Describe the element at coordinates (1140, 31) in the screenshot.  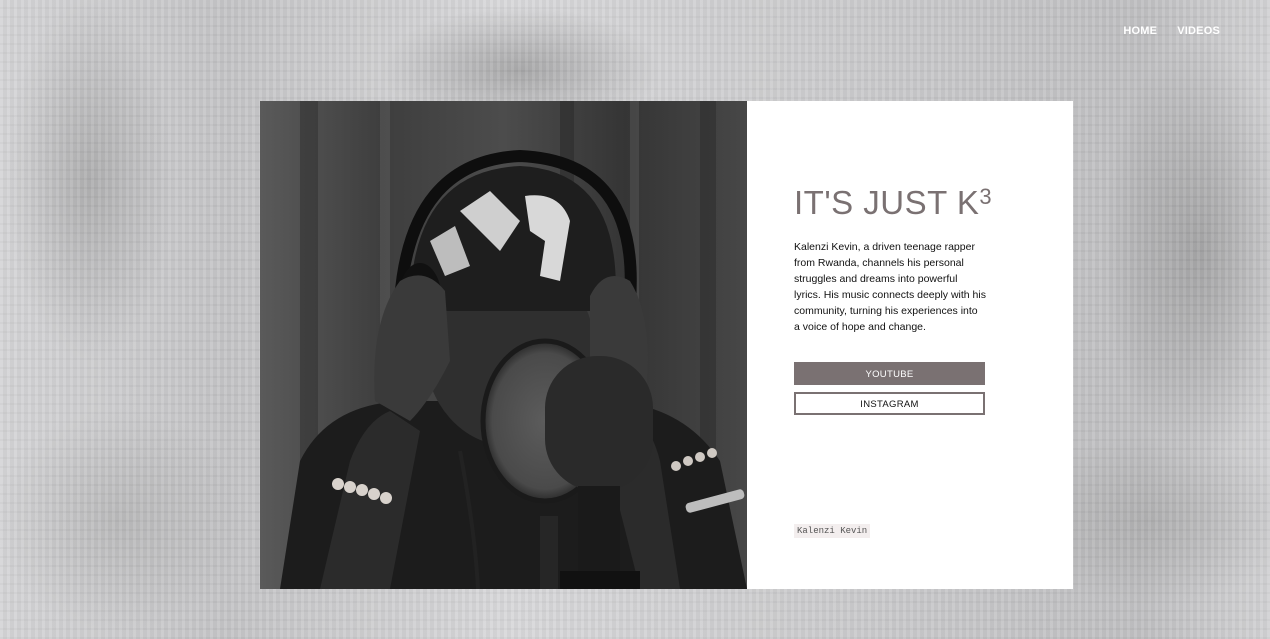
I see `nav-home-link: HOME` at that location.